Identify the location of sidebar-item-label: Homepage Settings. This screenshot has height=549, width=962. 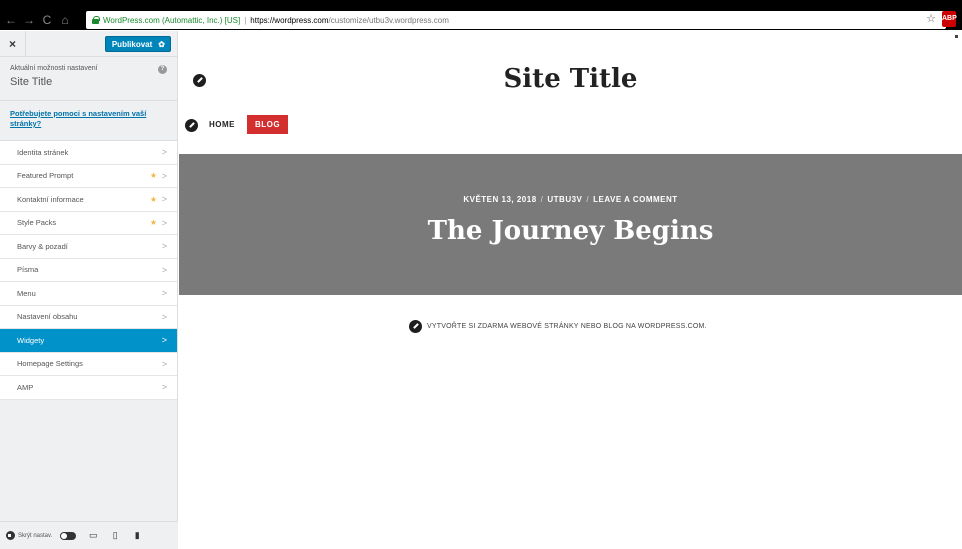
(50, 364).